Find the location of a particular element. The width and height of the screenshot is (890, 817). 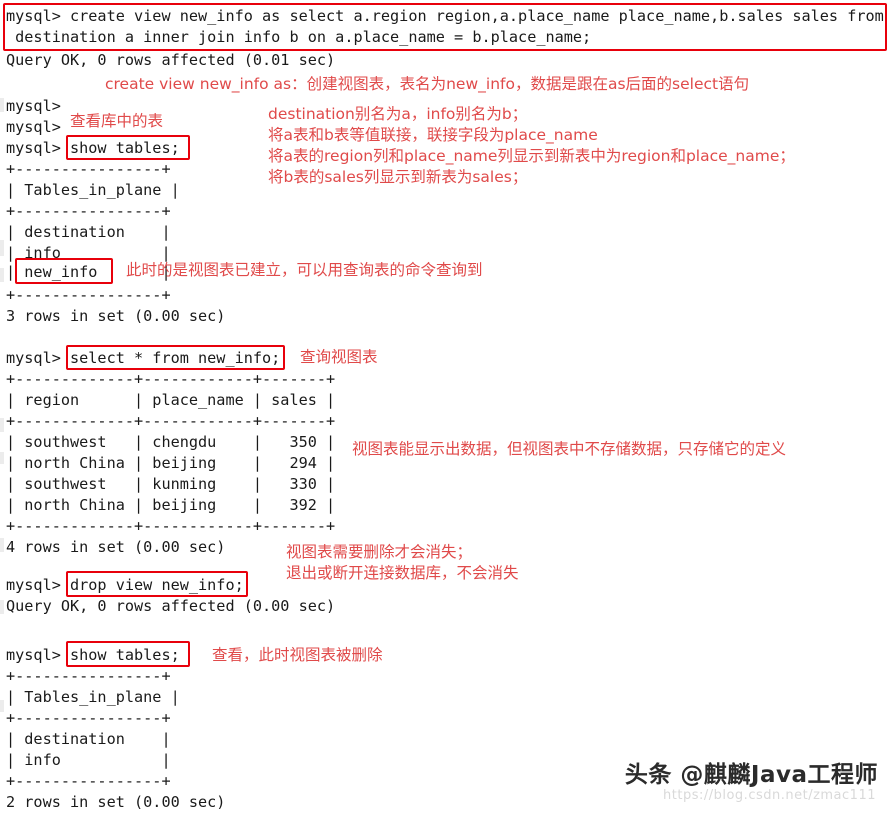

annotation-after-drop-label: 查看，此时视图表被删除 is located at coordinates (297, 655).